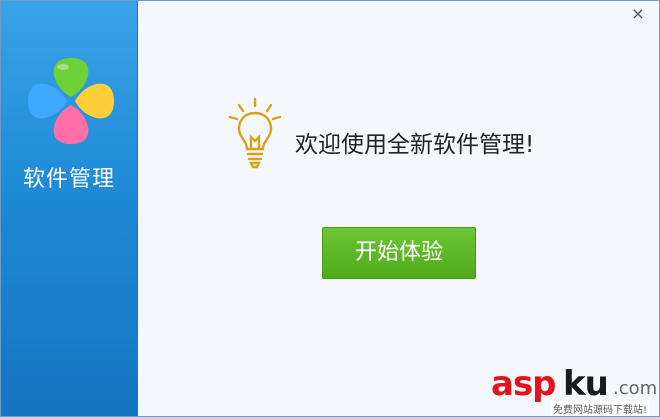 The image size is (660, 417). I want to click on watermark-brand-dark: ku, so click(586, 384).